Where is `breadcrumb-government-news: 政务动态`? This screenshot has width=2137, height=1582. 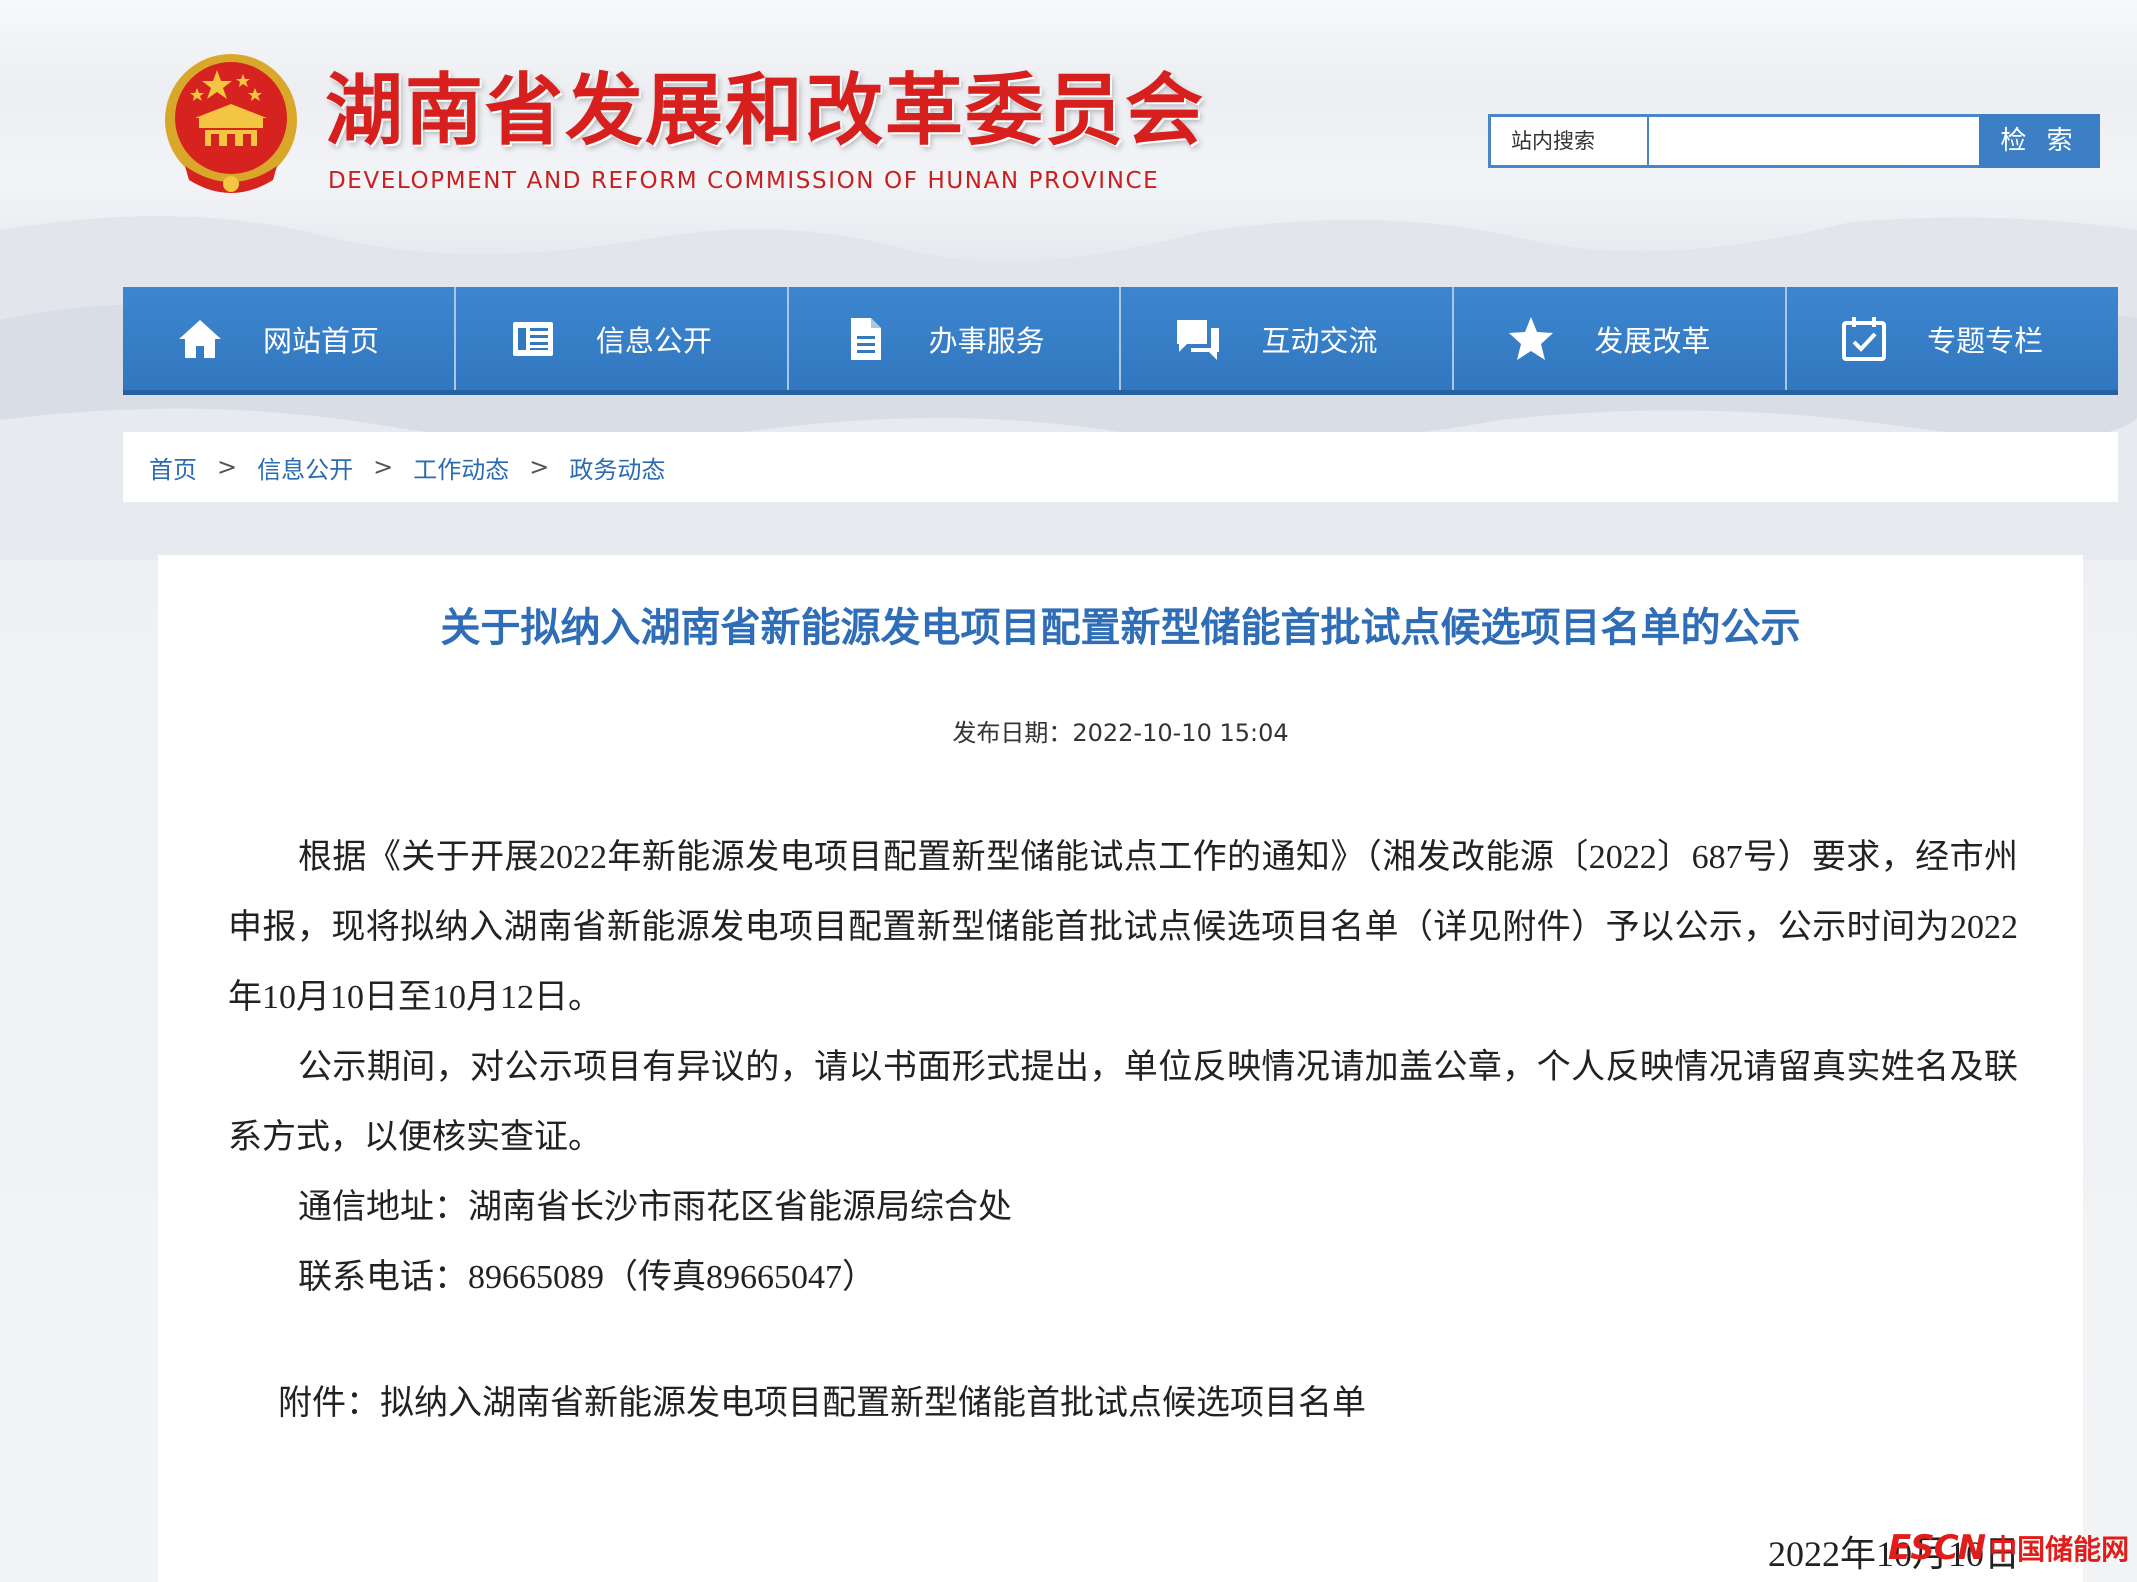
breadcrumb-government-news: 政务动态 is located at coordinates (617, 467).